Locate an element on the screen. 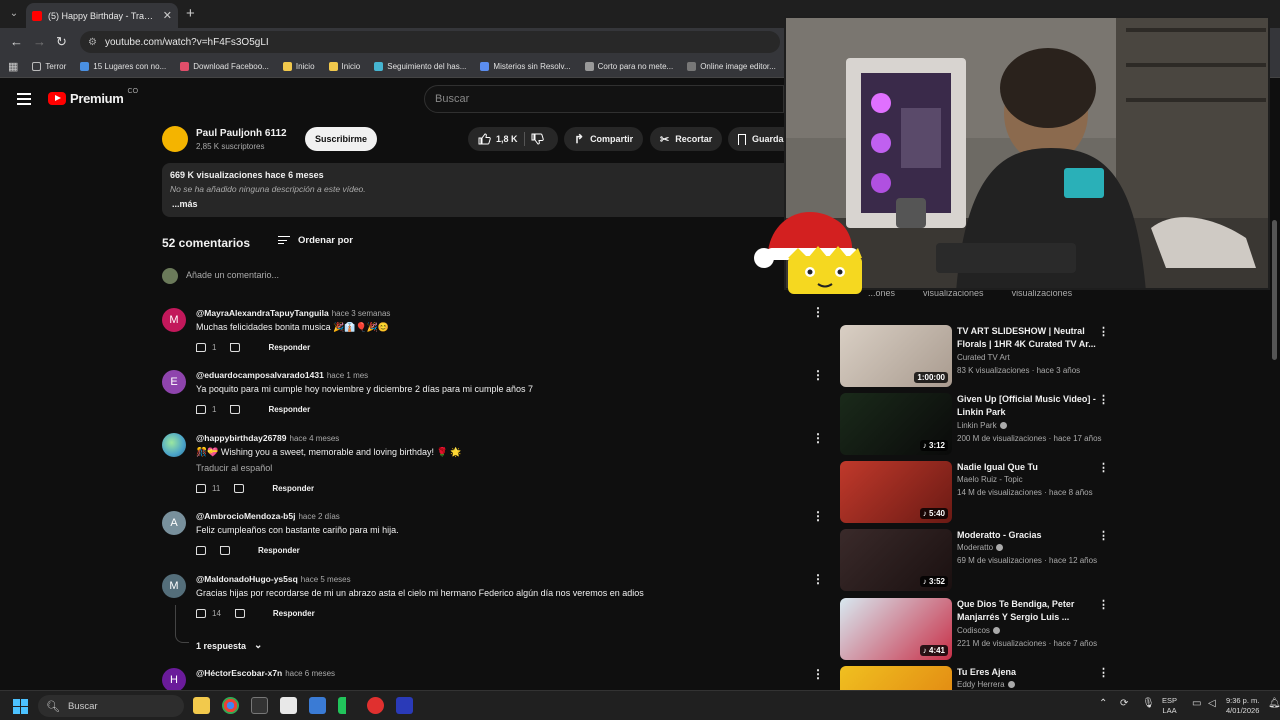 The image size is (1280, 720). video-title: Nadie Igual Que Tu is located at coordinates (1027, 467).